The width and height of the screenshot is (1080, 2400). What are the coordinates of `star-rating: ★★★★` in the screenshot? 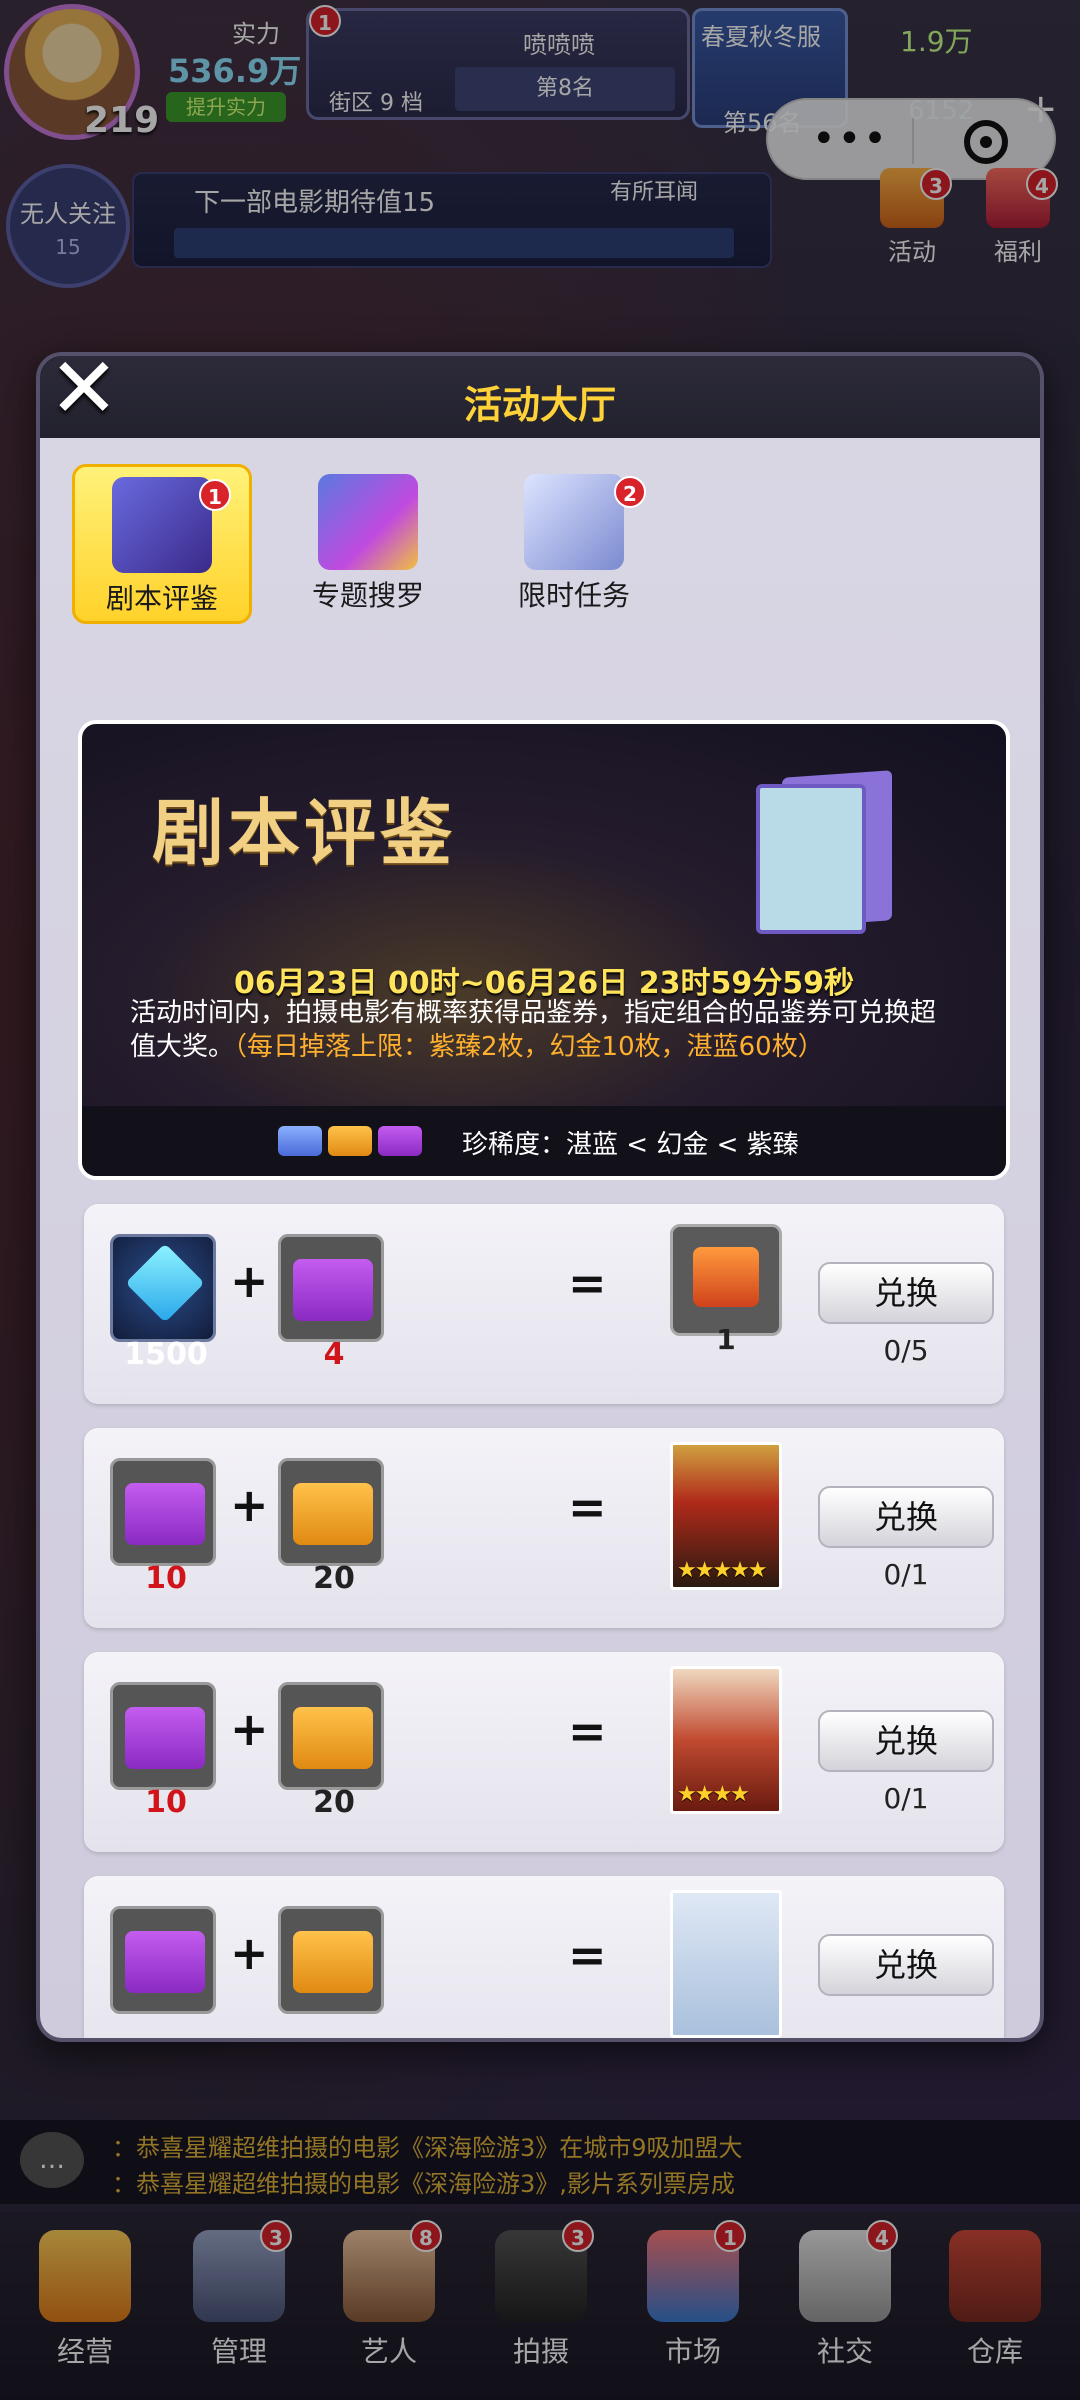 It's located at (713, 1794).